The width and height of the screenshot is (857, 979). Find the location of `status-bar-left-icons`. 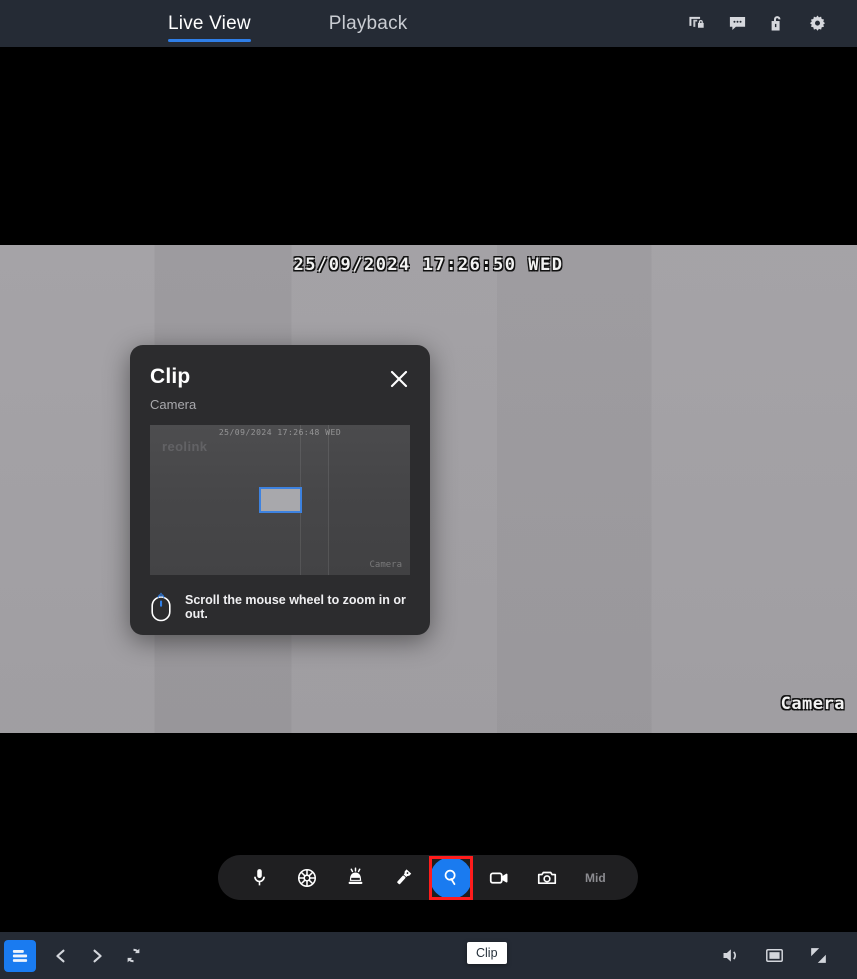

status-bar-left-icons is located at coordinates (97, 956).